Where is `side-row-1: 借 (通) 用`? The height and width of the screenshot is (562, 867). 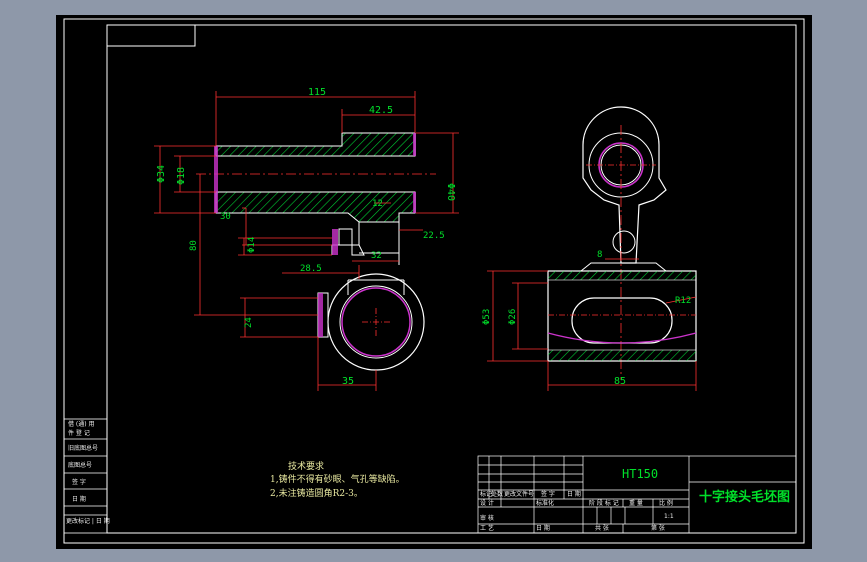 side-row-1: 借 (通) 用 is located at coordinates (81, 424).